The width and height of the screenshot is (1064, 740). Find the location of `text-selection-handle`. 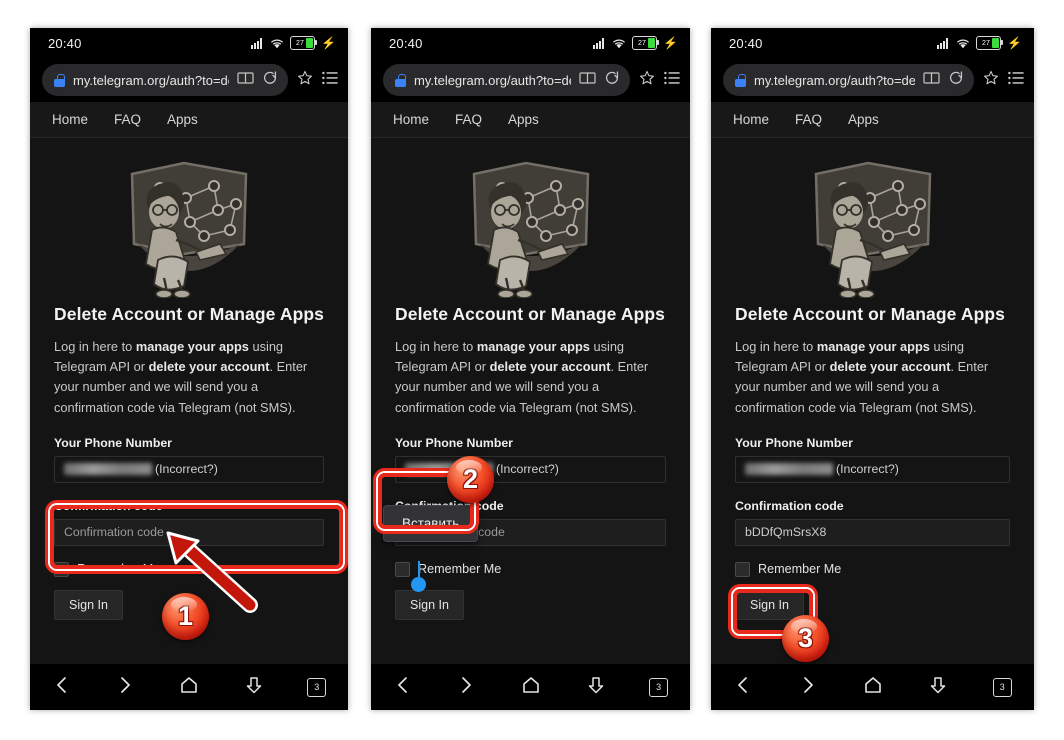

text-selection-handle is located at coordinates (418, 584).